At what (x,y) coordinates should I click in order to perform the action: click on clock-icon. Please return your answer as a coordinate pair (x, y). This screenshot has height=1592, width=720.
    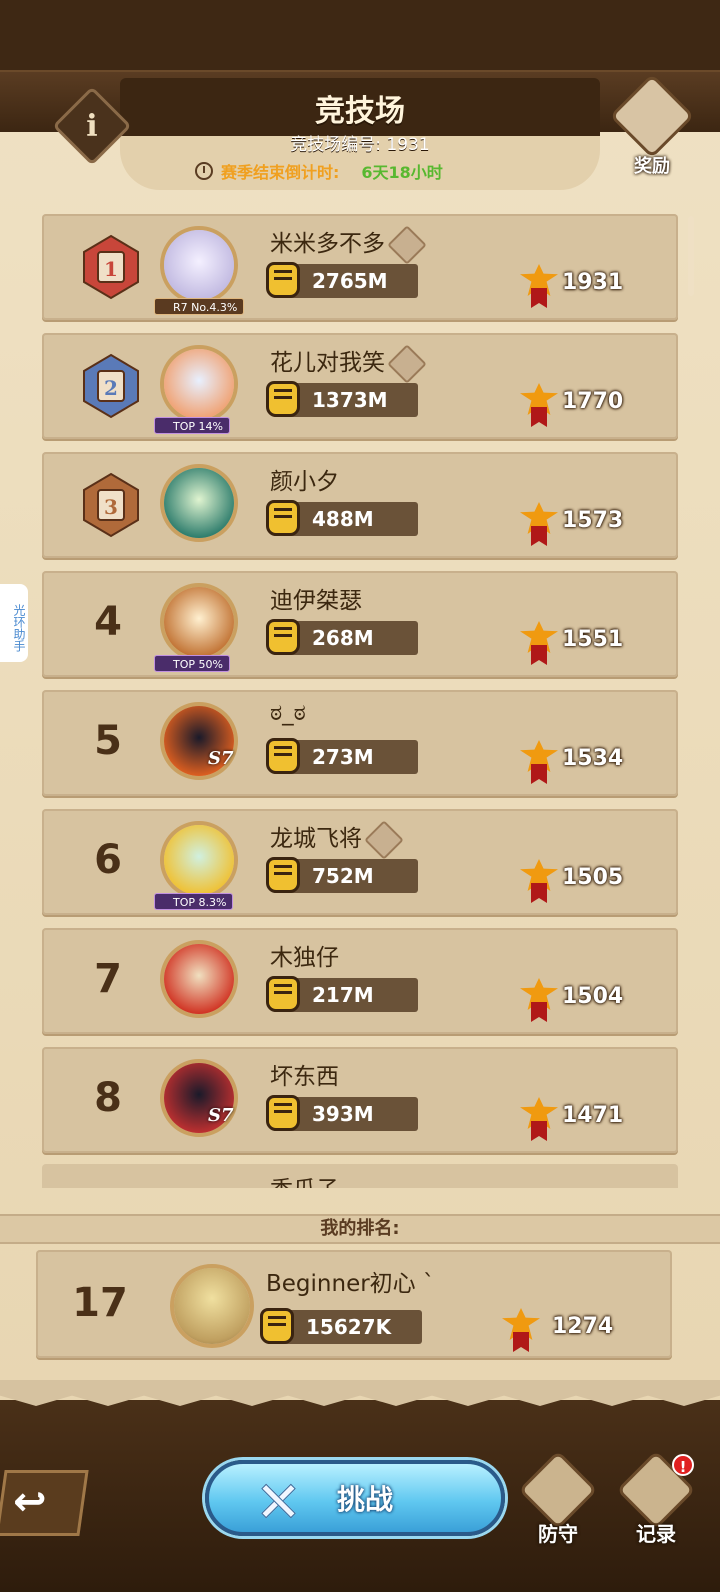
    Looking at the image, I should click on (204, 171).